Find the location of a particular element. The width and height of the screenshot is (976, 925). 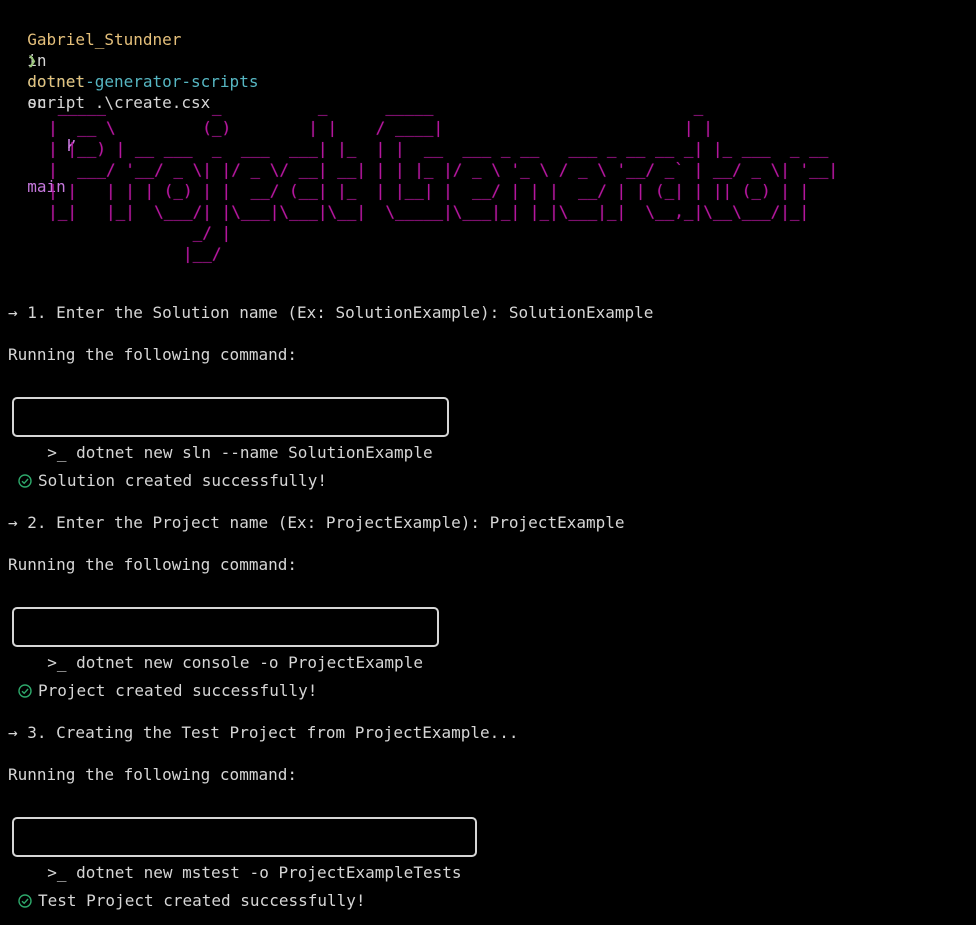

step-2-command-text: >_ dotnet new console -o ProjectExample is located at coordinates (235, 662).